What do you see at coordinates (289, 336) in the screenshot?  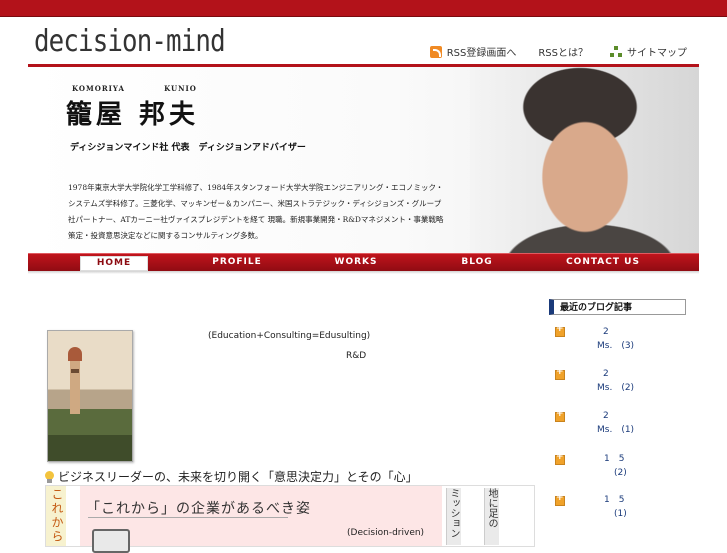 I see `intro-line-1: (Education+Consulting=Edusulting)` at bounding box center [289, 336].